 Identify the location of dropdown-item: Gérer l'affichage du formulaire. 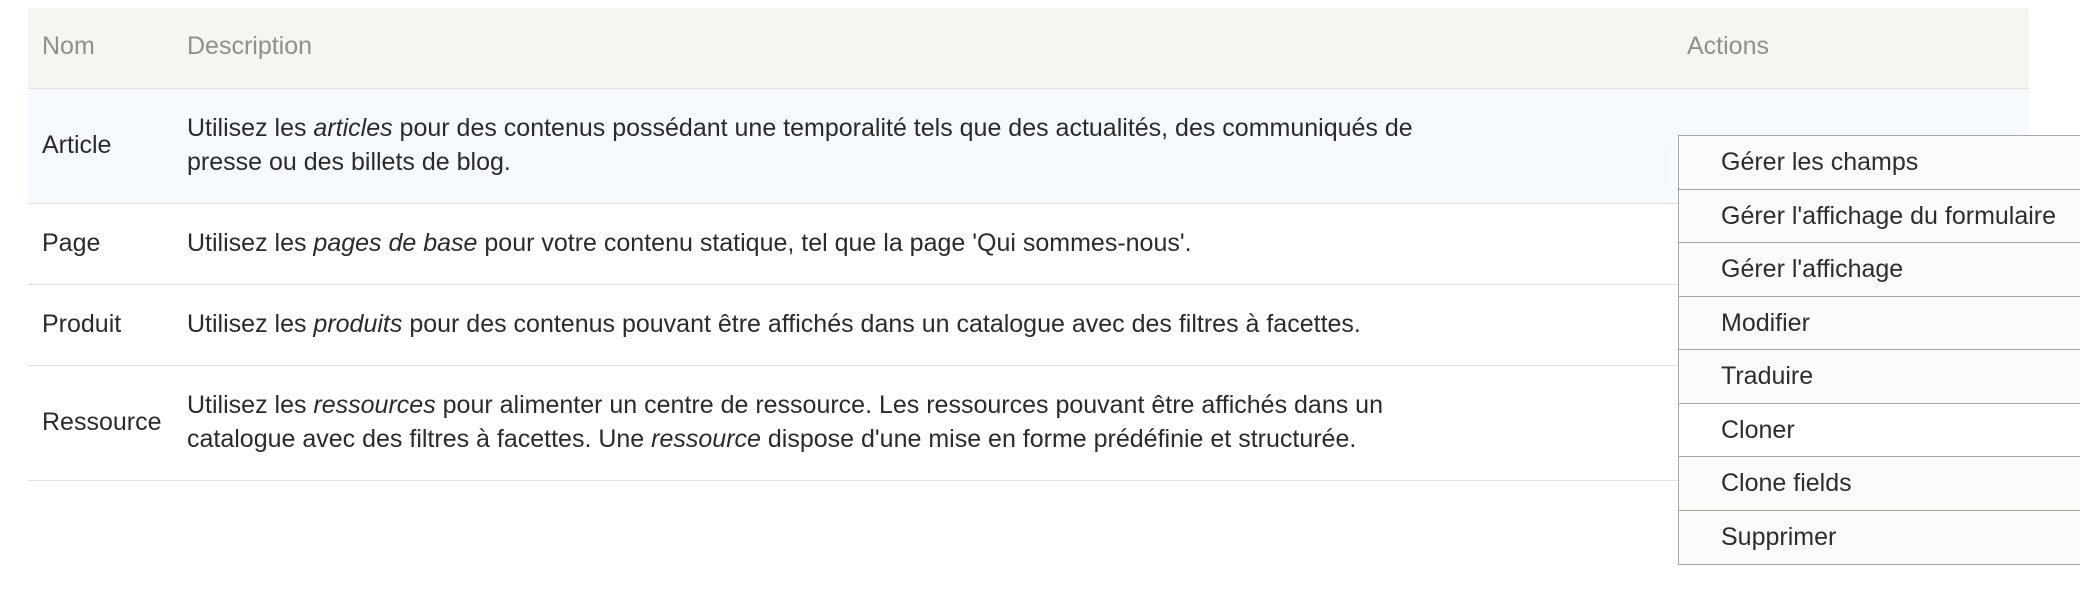
(1879, 216).